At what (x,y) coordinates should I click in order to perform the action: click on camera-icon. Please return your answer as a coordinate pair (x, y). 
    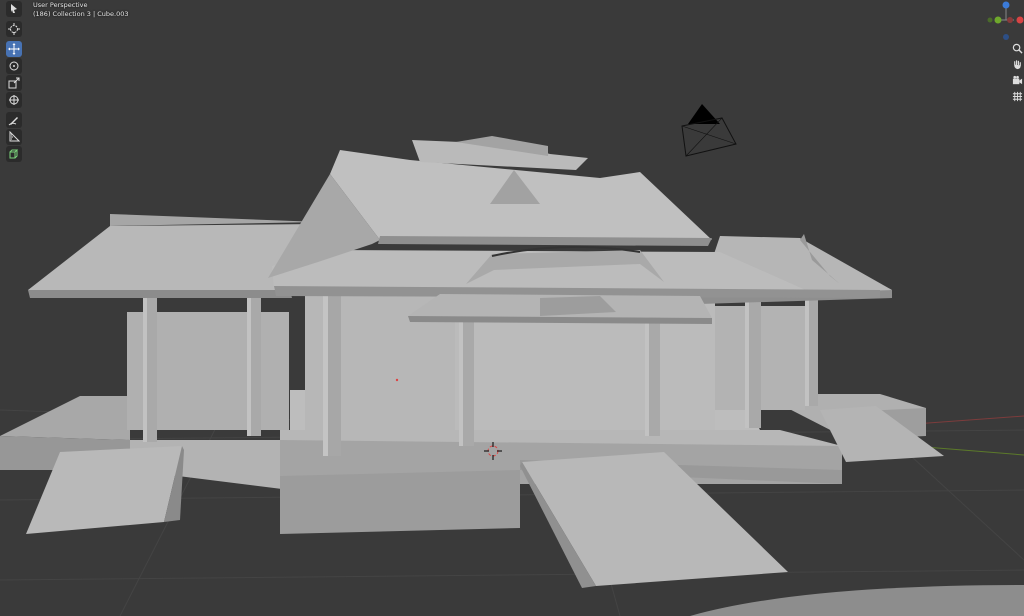
    Looking at the image, I should click on (1017, 80).